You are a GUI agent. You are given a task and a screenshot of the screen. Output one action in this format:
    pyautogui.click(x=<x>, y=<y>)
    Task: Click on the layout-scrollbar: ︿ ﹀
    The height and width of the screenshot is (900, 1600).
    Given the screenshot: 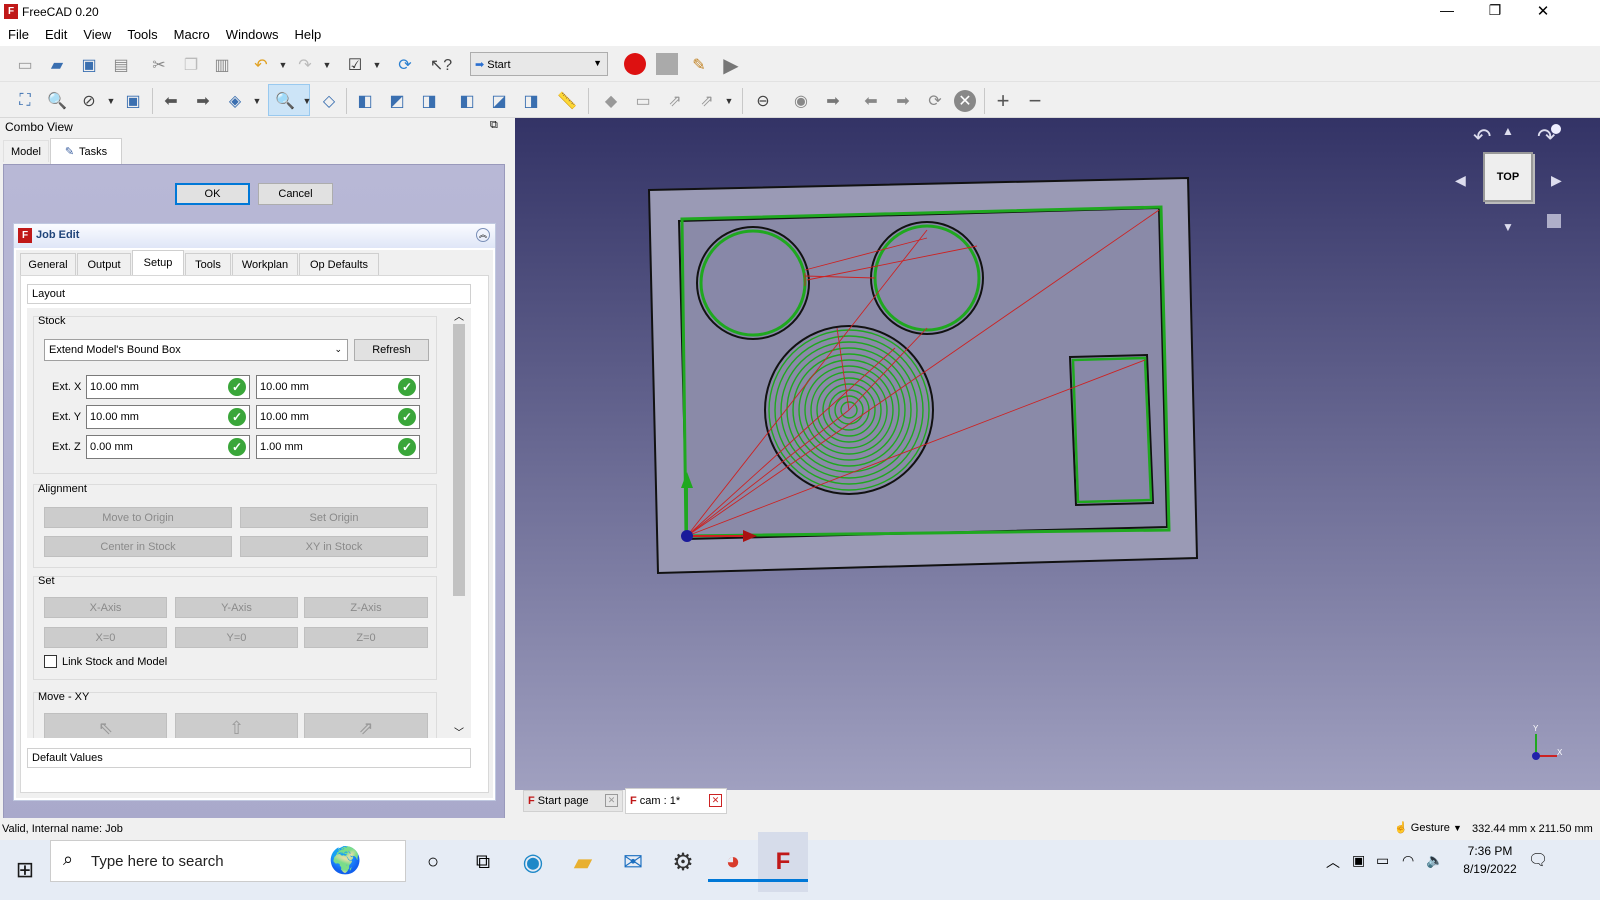 What is the action you would take?
    pyautogui.click(x=459, y=523)
    